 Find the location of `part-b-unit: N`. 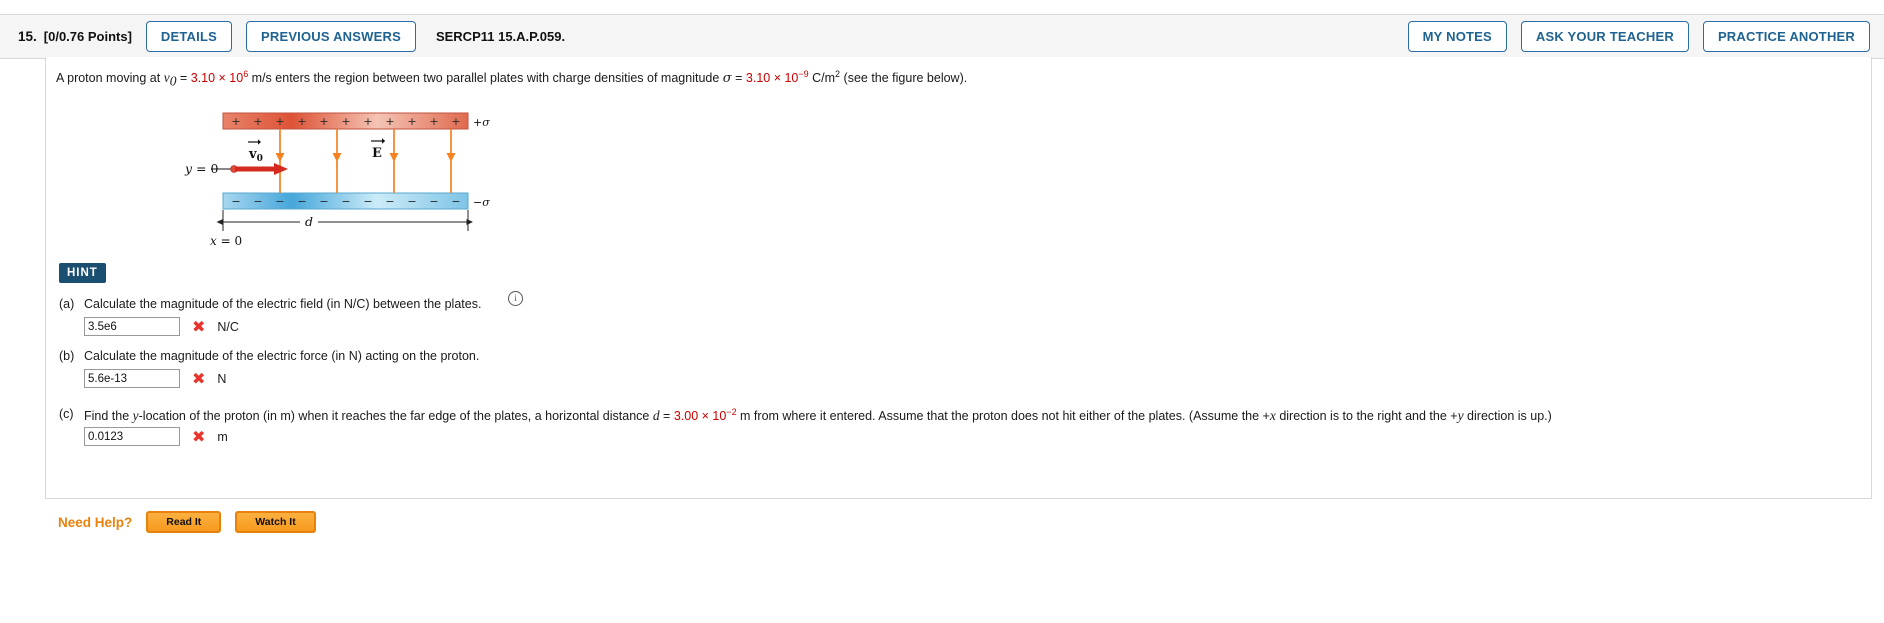

part-b-unit: N is located at coordinates (222, 378).